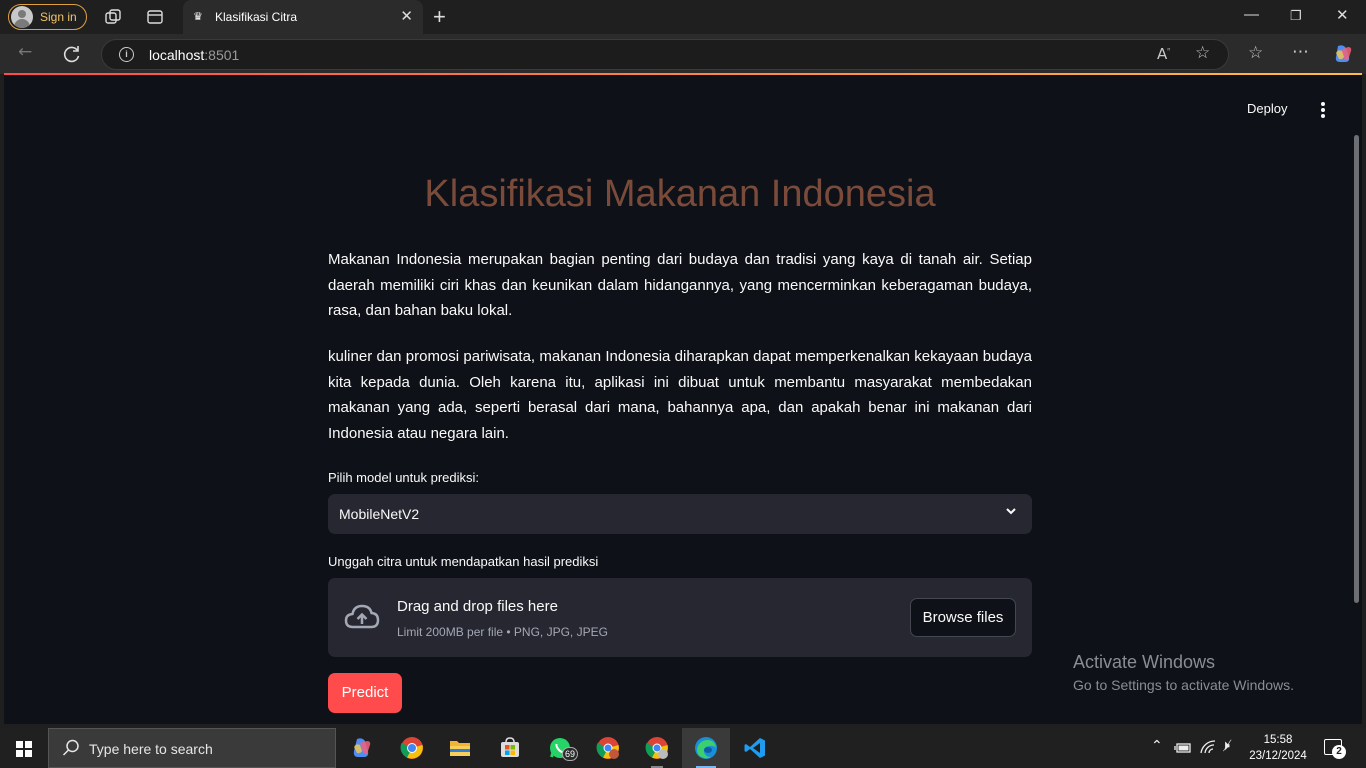 The height and width of the screenshot is (768, 1366). What do you see at coordinates (222, 55) in the screenshot?
I see `url-port: :8501` at bounding box center [222, 55].